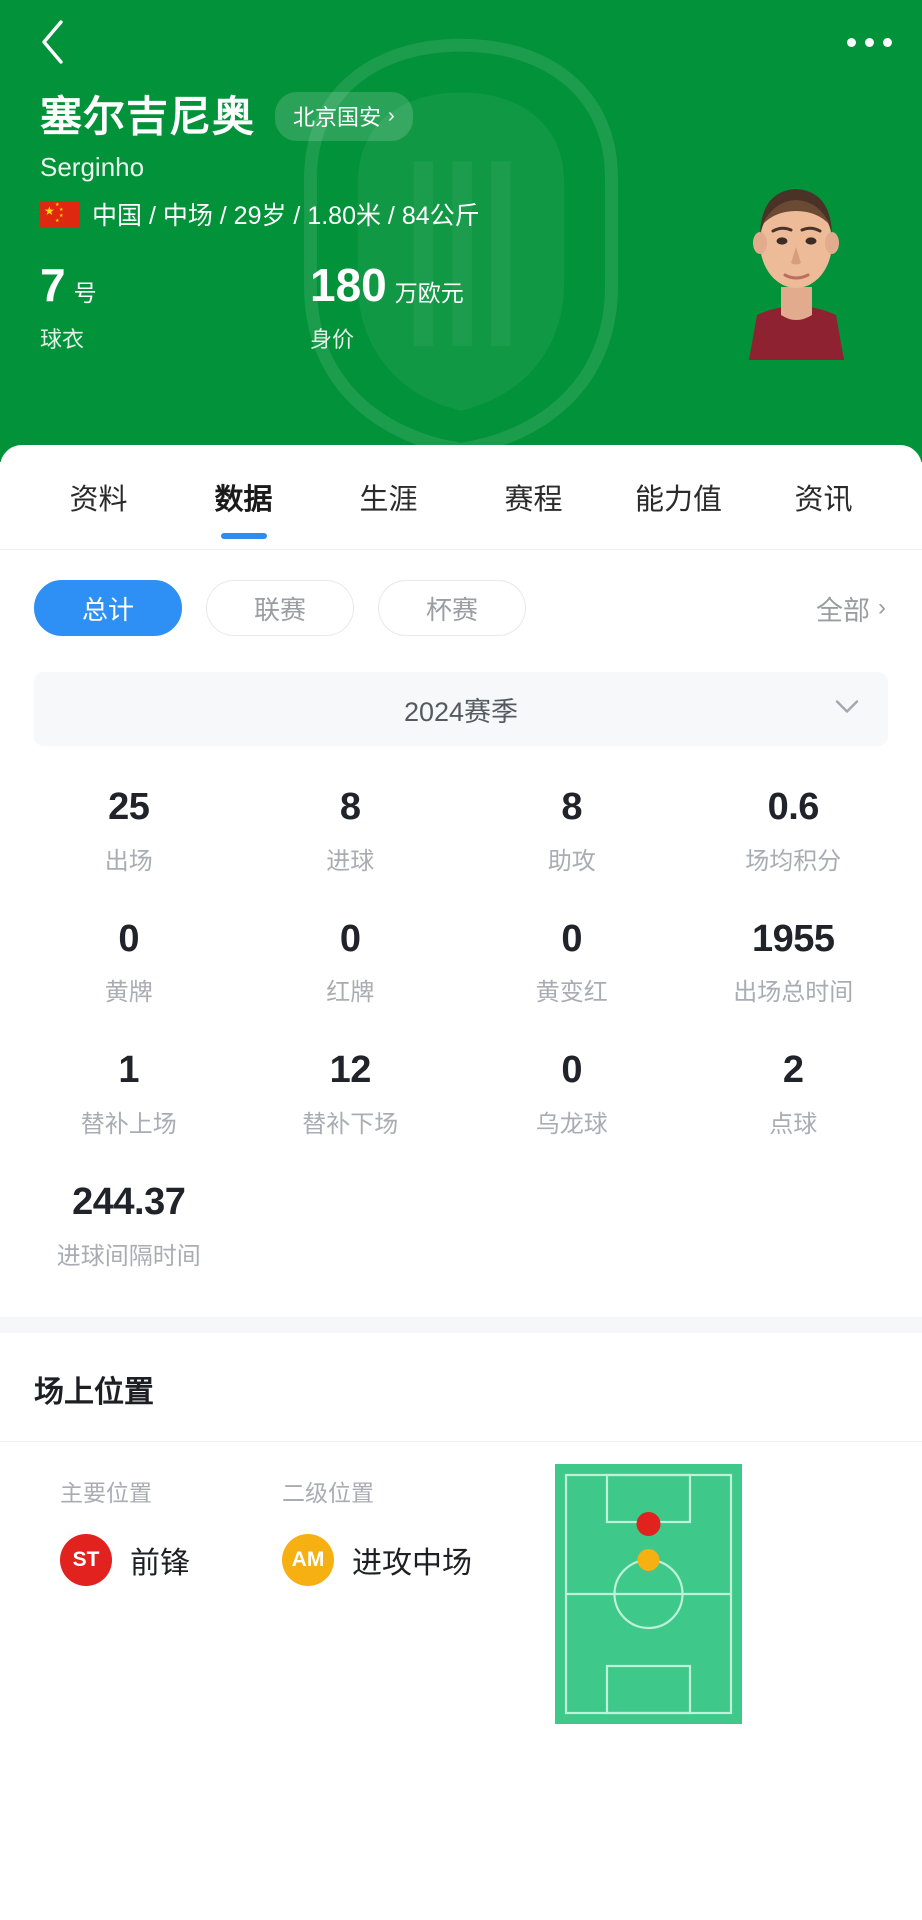 Image resolution: width=922 pixels, height=1920 pixels. Describe the element at coordinates (869, 42) in the screenshot. I see `kebab-menu-icon` at that location.